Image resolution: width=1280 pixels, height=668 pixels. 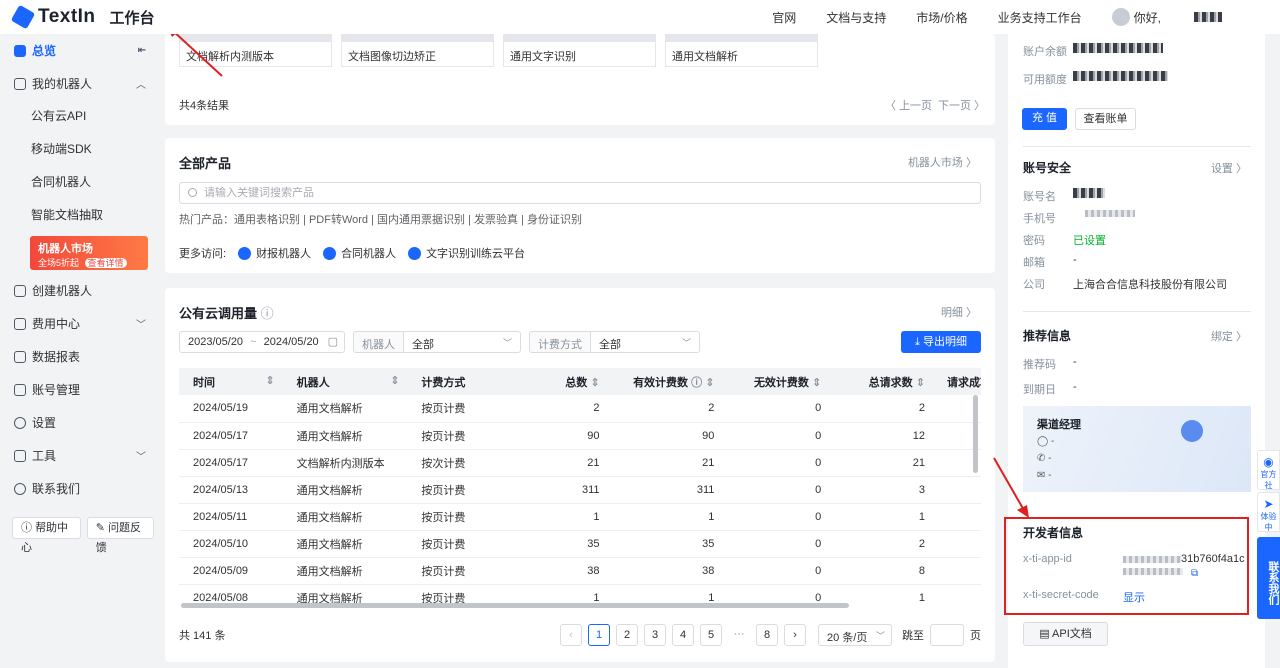 What do you see at coordinates (255, 50) in the screenshot?
I see `recent-chip: 文档解析内测版本` at bounding box center [255, 50].